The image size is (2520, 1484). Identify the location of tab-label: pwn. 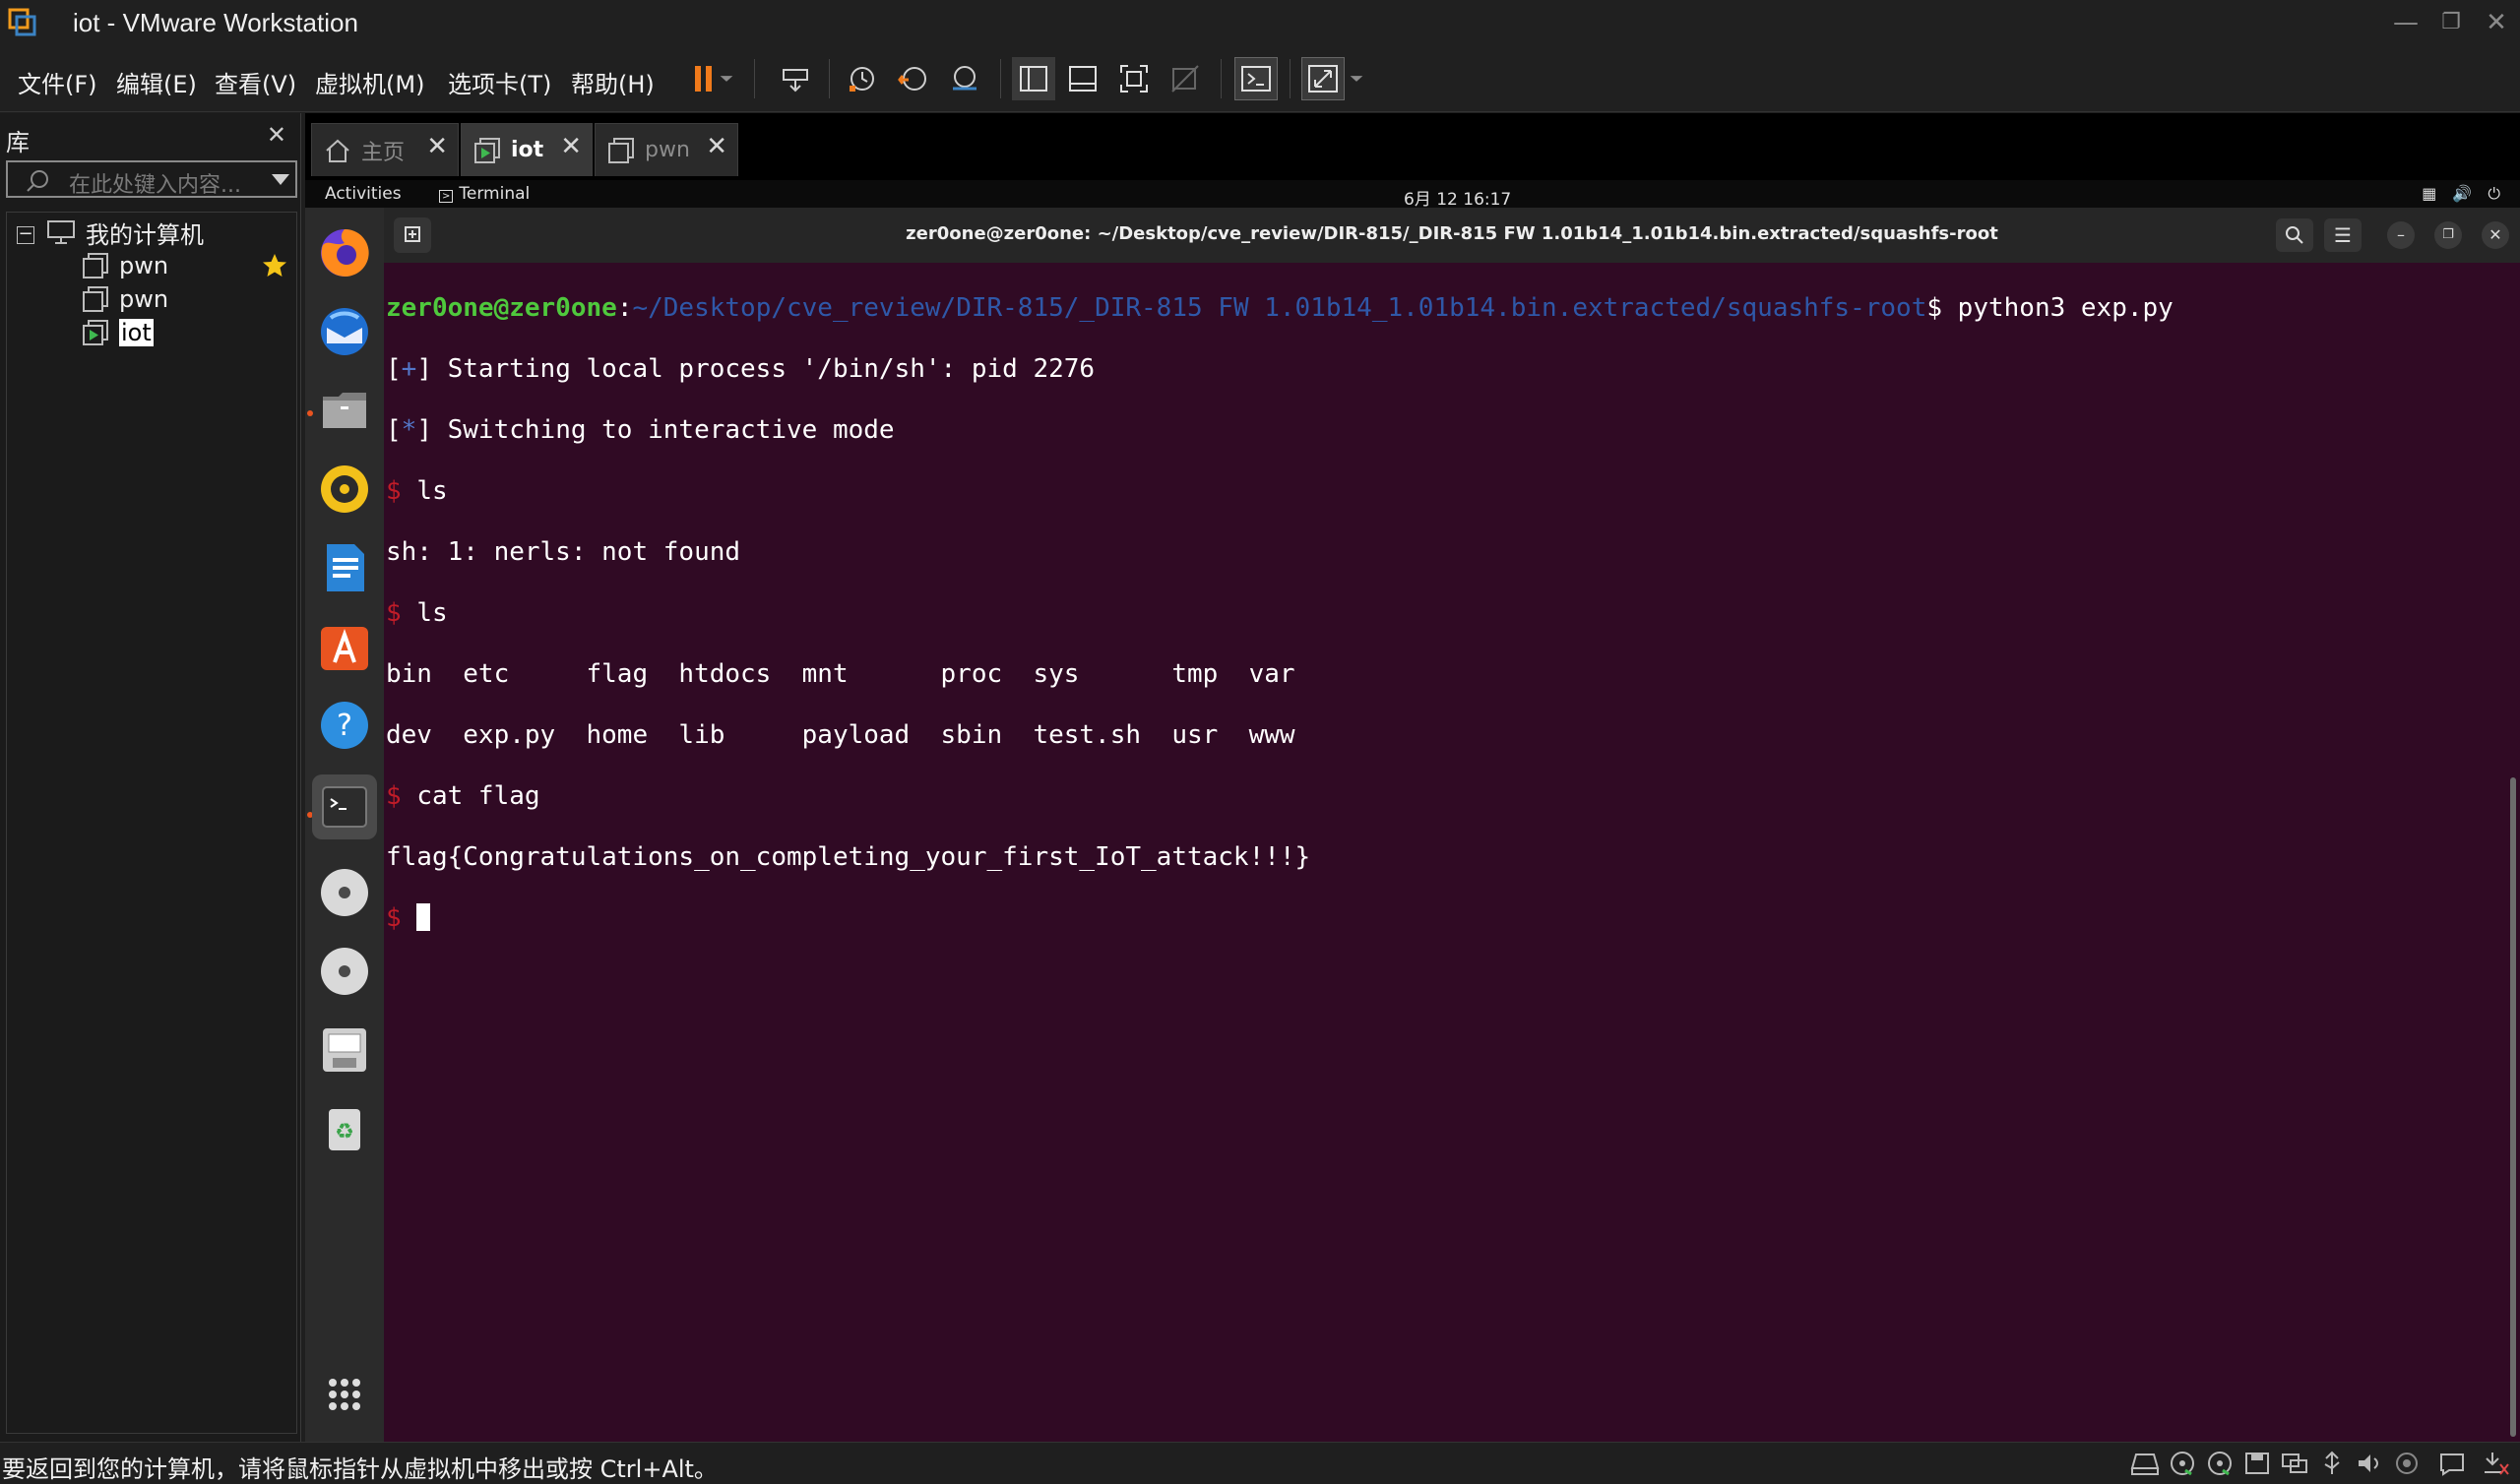
(667, 150).